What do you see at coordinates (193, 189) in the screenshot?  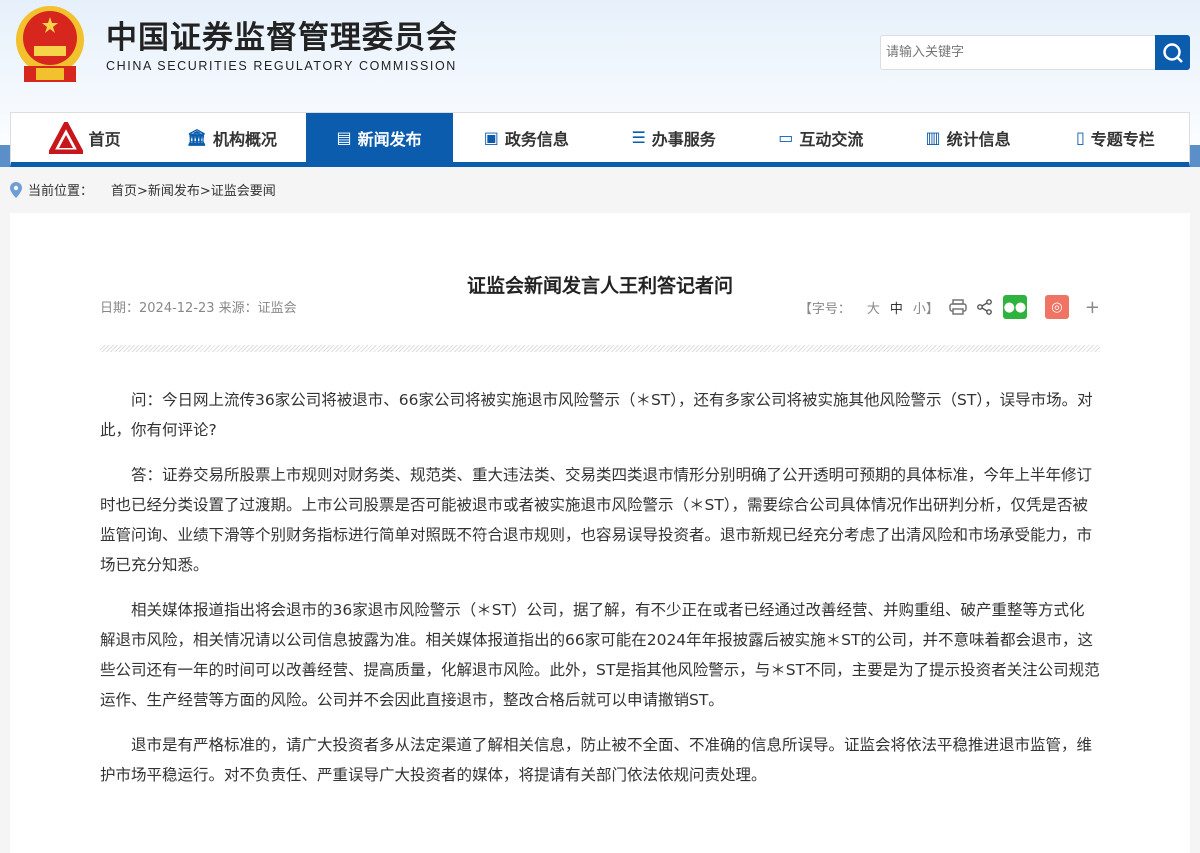 I see `breadcrumb-path: 首页>新闻发布>证监会要闻` at bounding box center [193, 189].